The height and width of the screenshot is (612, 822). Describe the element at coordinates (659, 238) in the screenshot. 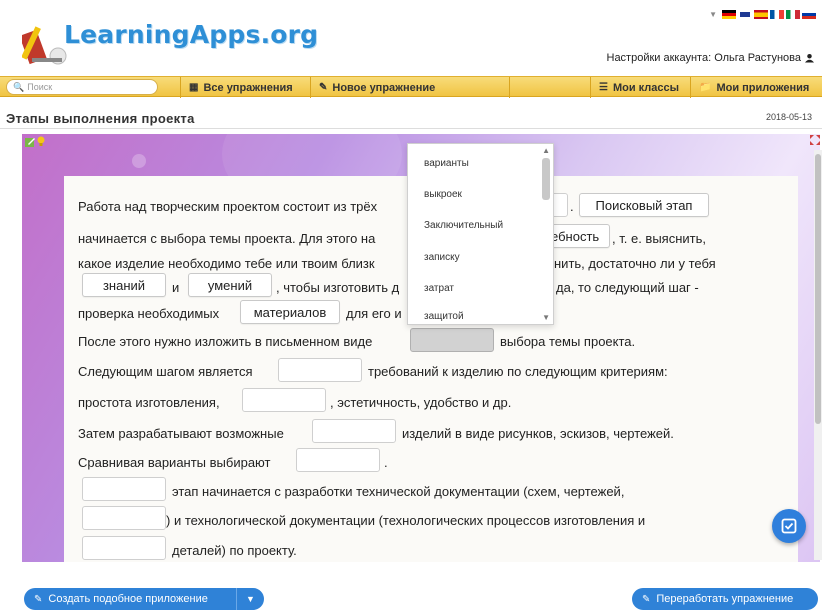

I see `exercise-text: , т. е. выяснить,` at that location.